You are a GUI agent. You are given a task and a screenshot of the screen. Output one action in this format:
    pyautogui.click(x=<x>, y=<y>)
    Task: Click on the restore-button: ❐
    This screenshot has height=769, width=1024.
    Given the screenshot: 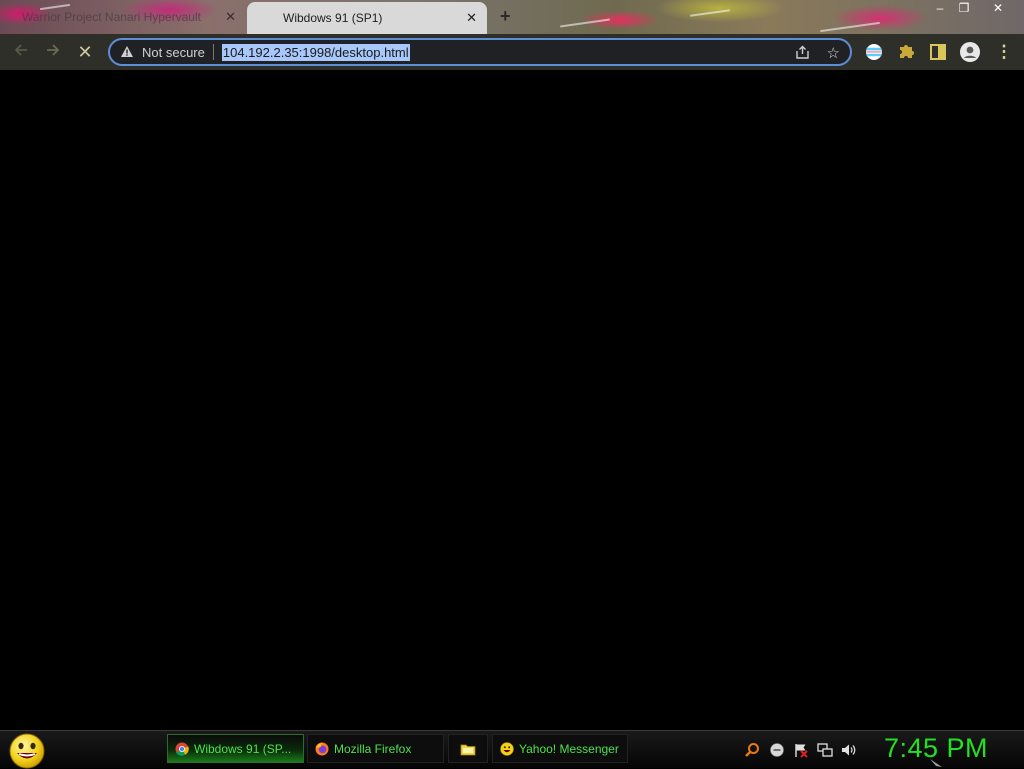 What is the action you would take?
    pyautogui.click(x=964, y=8)
    